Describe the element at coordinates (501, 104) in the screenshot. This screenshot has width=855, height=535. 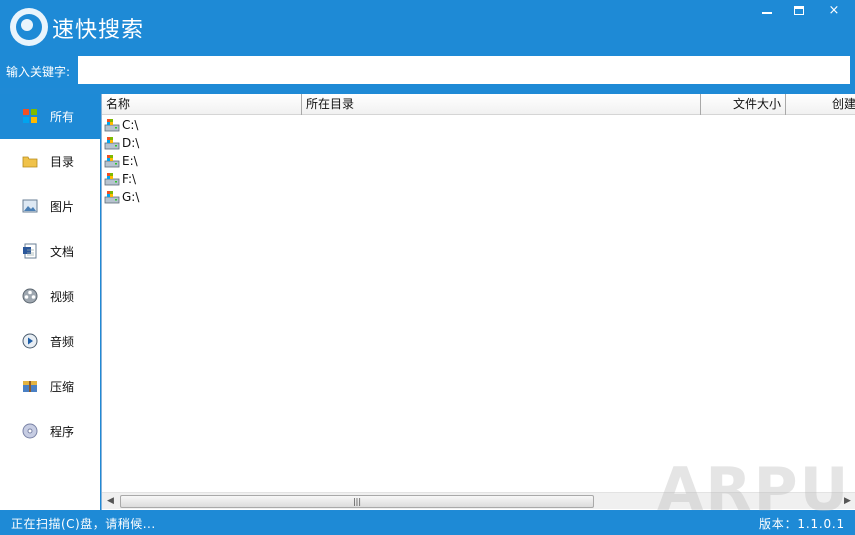
I see `column-header-directory: 所在目录` at that location.